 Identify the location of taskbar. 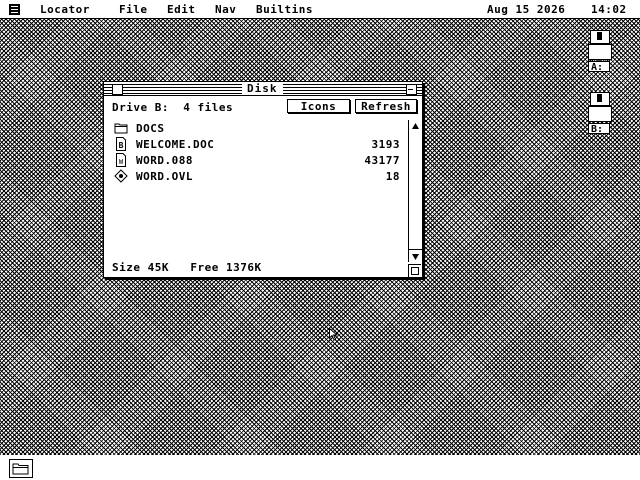
(320, 467).